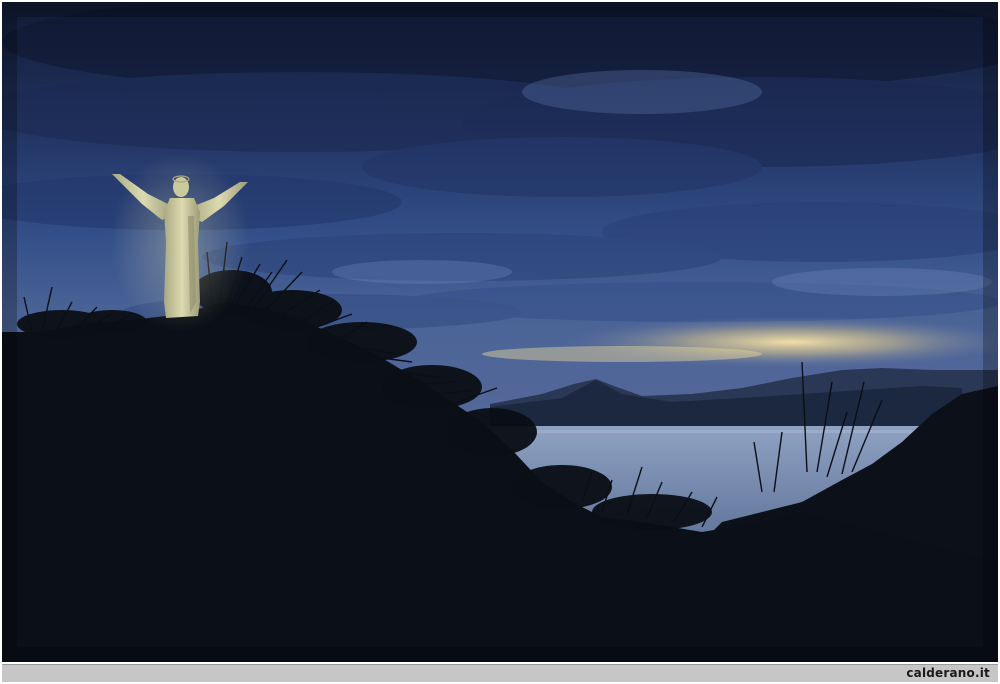 This screenshot has width=1000, height=684. I want to click on photo-credit: calderano.it, so click(948, 673).